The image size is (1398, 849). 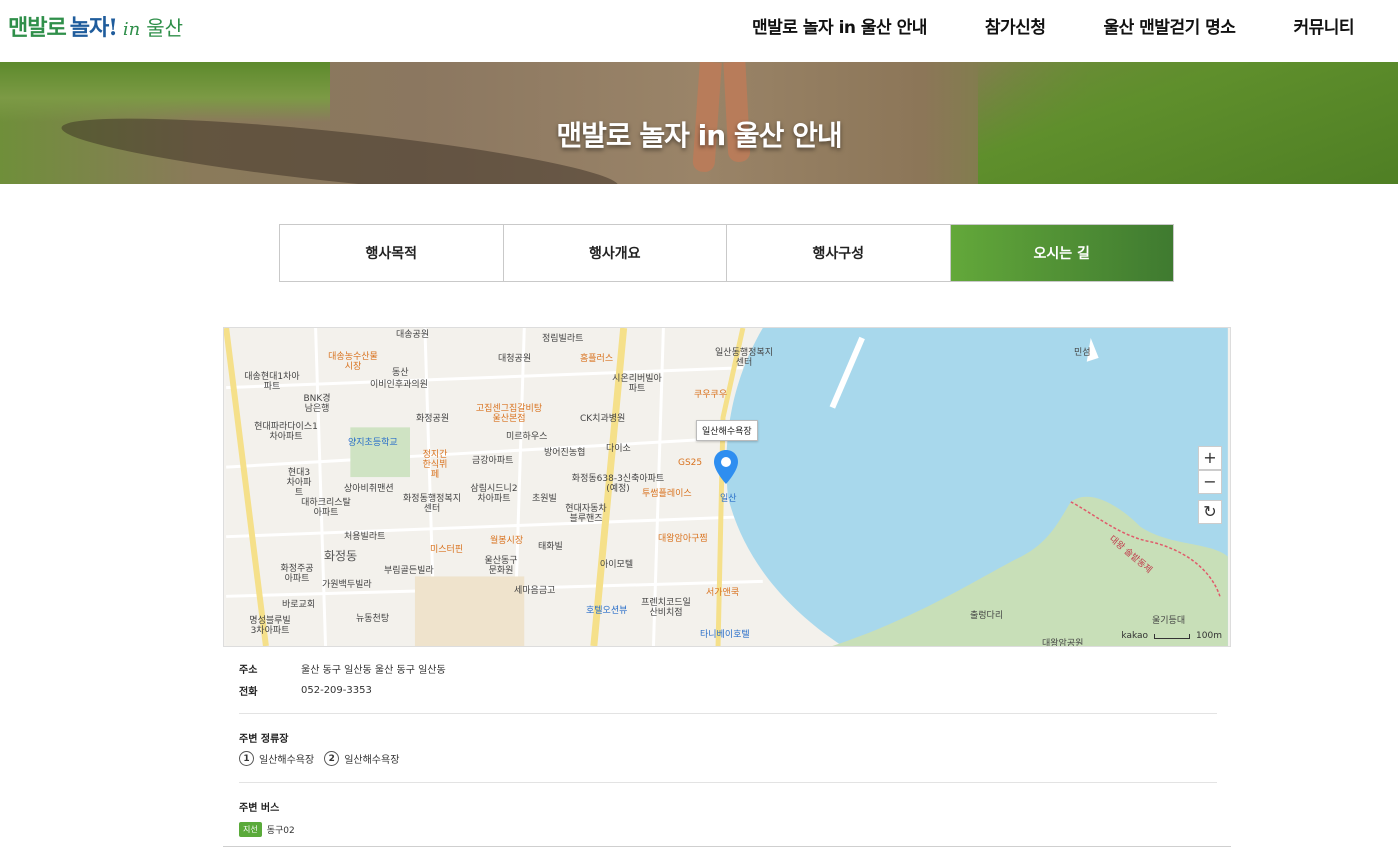 I want to click on map-label: 출렁다리, so click(x=987, y=616).